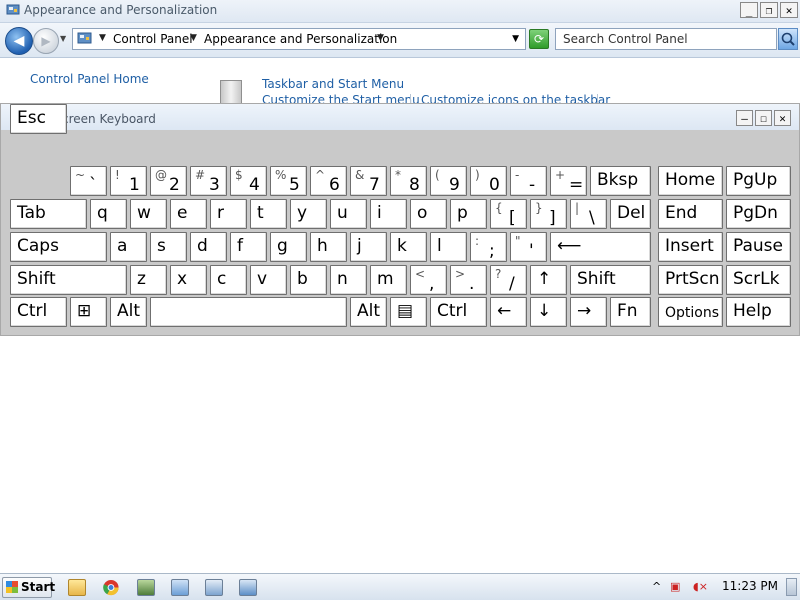 This screenshot has width=800, height=600. Describe the element at coordinates (19, 41) in the screenshot. I see `back-button: ◀` at that location.